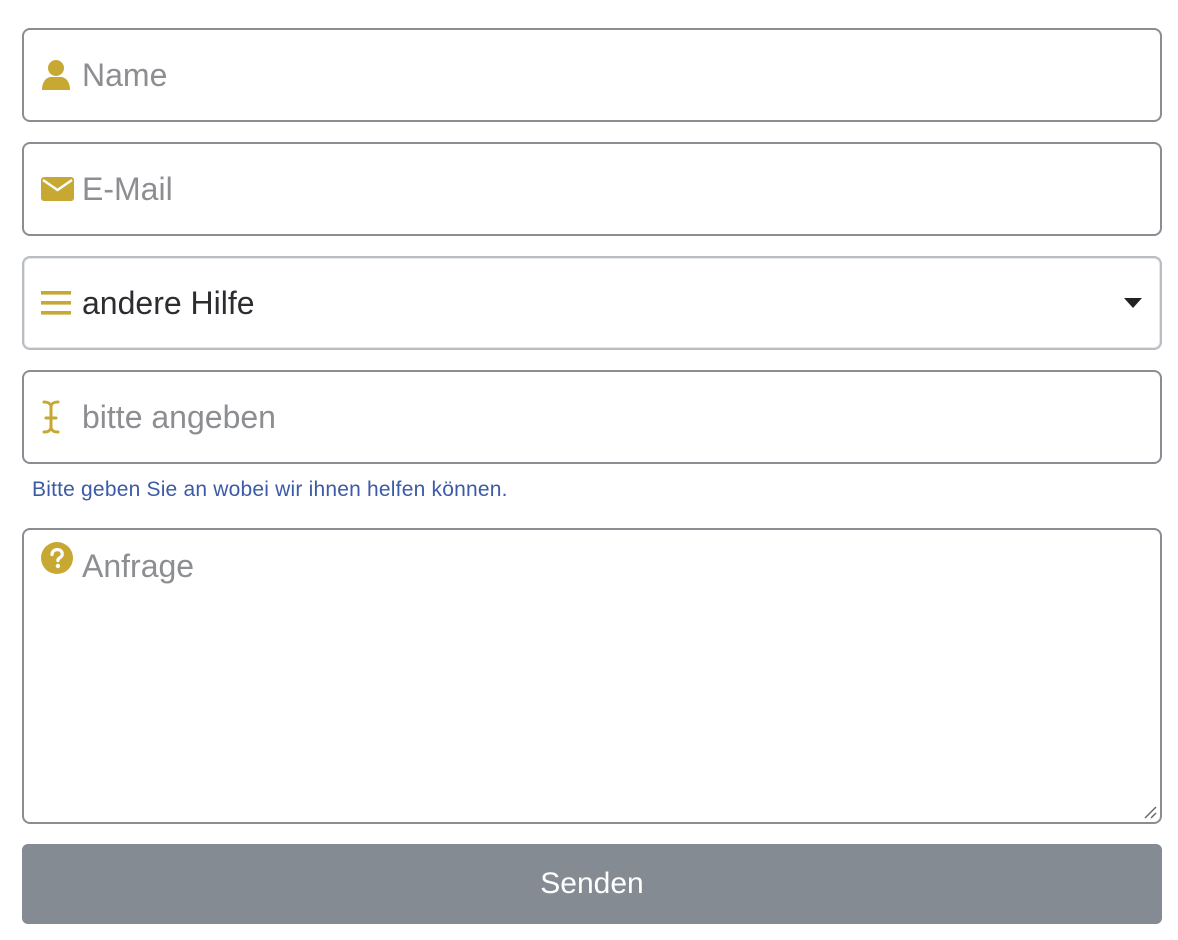  Describe the element at coordinates (592, 884) in the screenshot. I see `submit-button: Senden` at that location.